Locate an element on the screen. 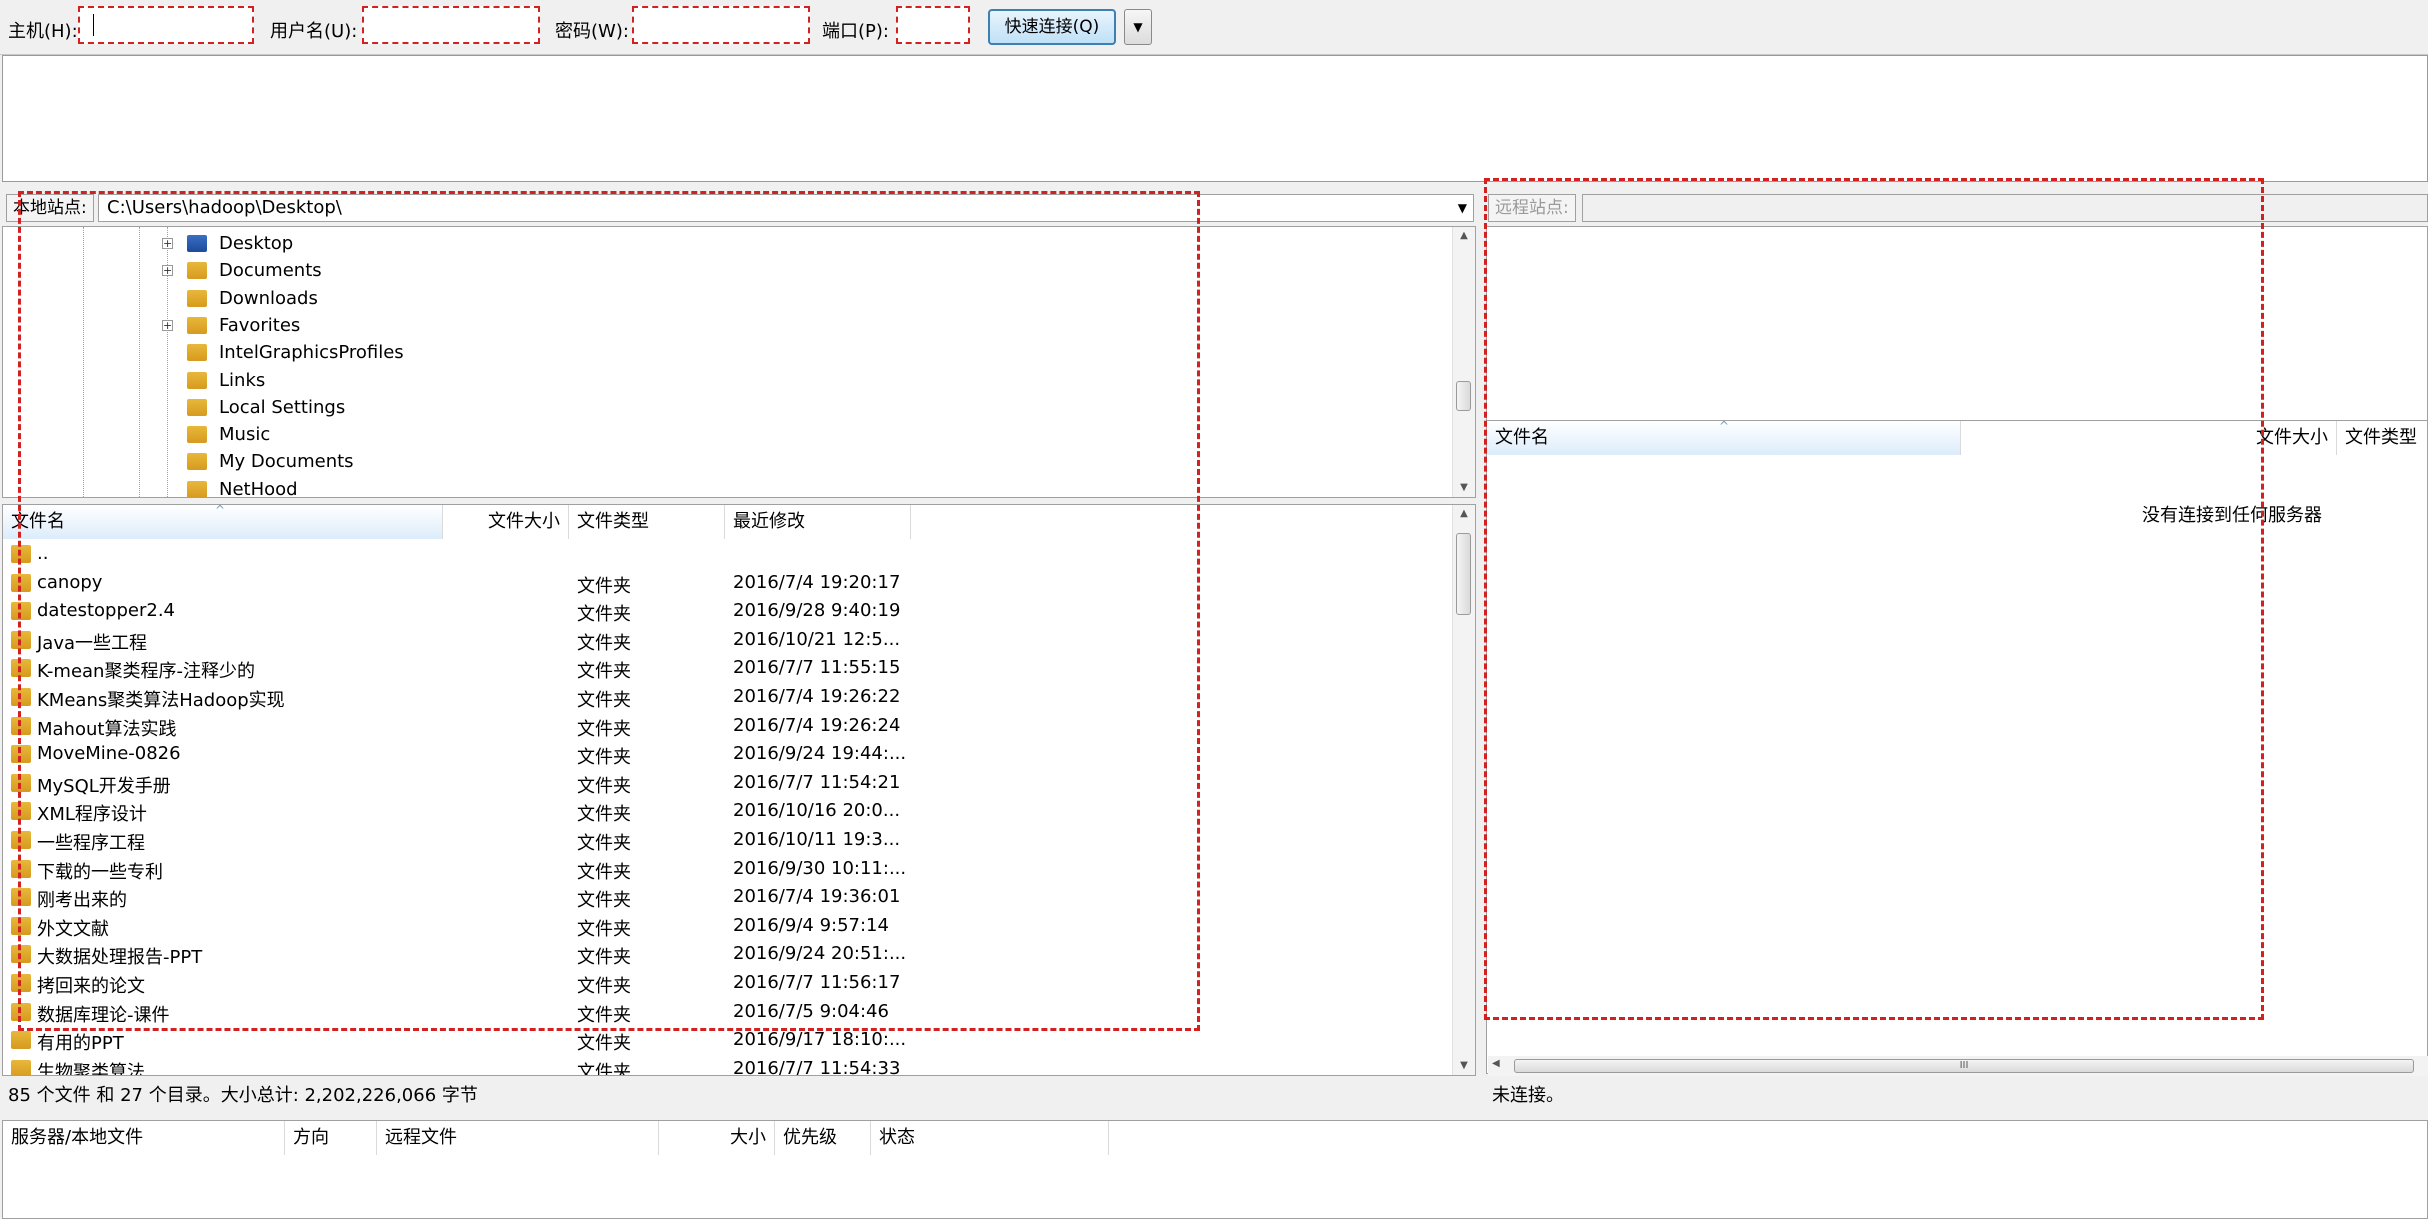 This screenshot has height=1219, width=2428. remote-site-bar: 远程站点: is located at coordinates (1957, 208).